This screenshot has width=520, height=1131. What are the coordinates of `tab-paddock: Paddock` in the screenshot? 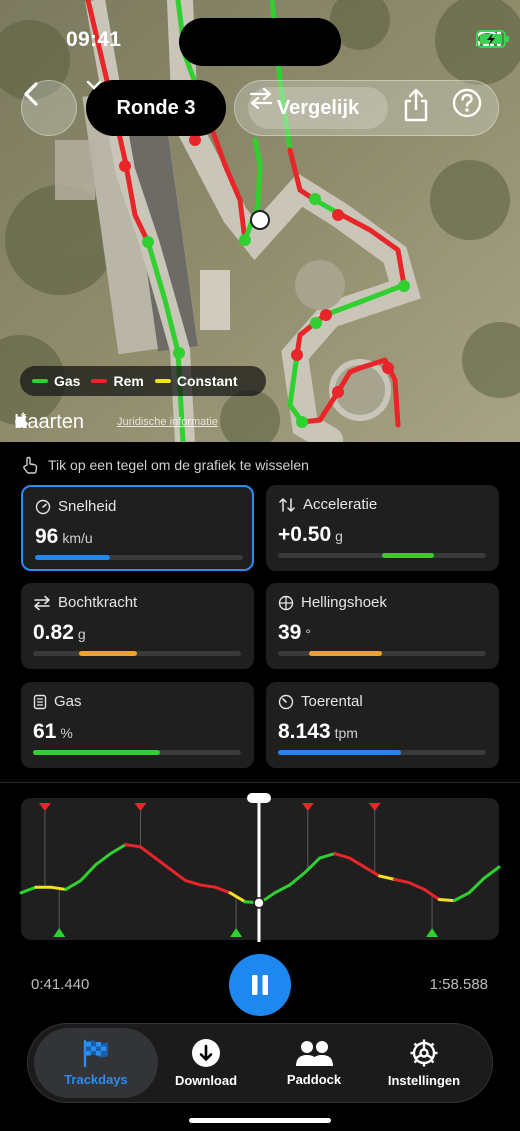 It's located at (314, 1063).